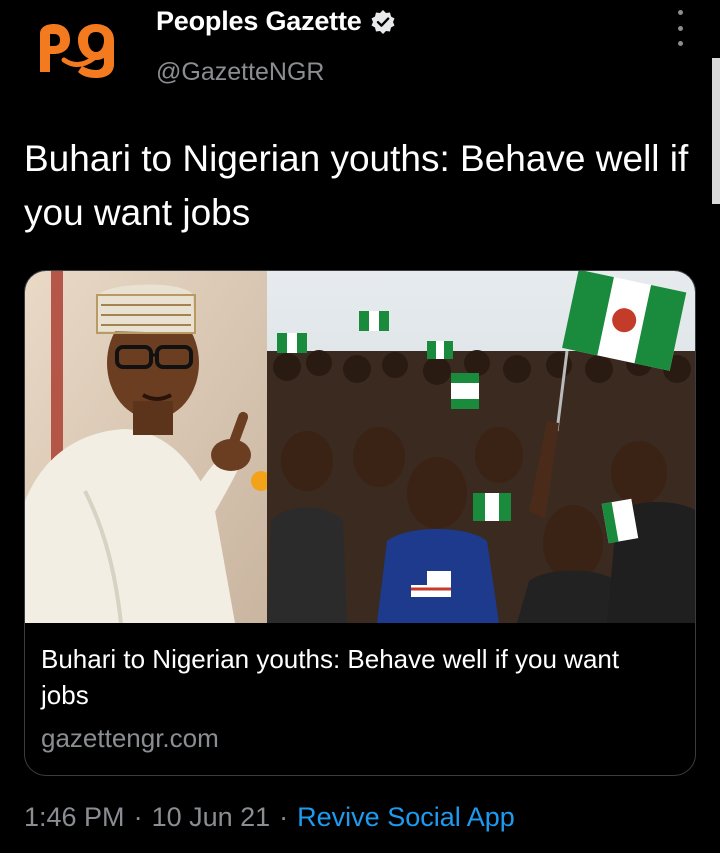 The image size is (720, 853). I want to click on tweet-metadata: 1:46 PM · 10 Jun 21 · Revive Social App, so click(269, 817).